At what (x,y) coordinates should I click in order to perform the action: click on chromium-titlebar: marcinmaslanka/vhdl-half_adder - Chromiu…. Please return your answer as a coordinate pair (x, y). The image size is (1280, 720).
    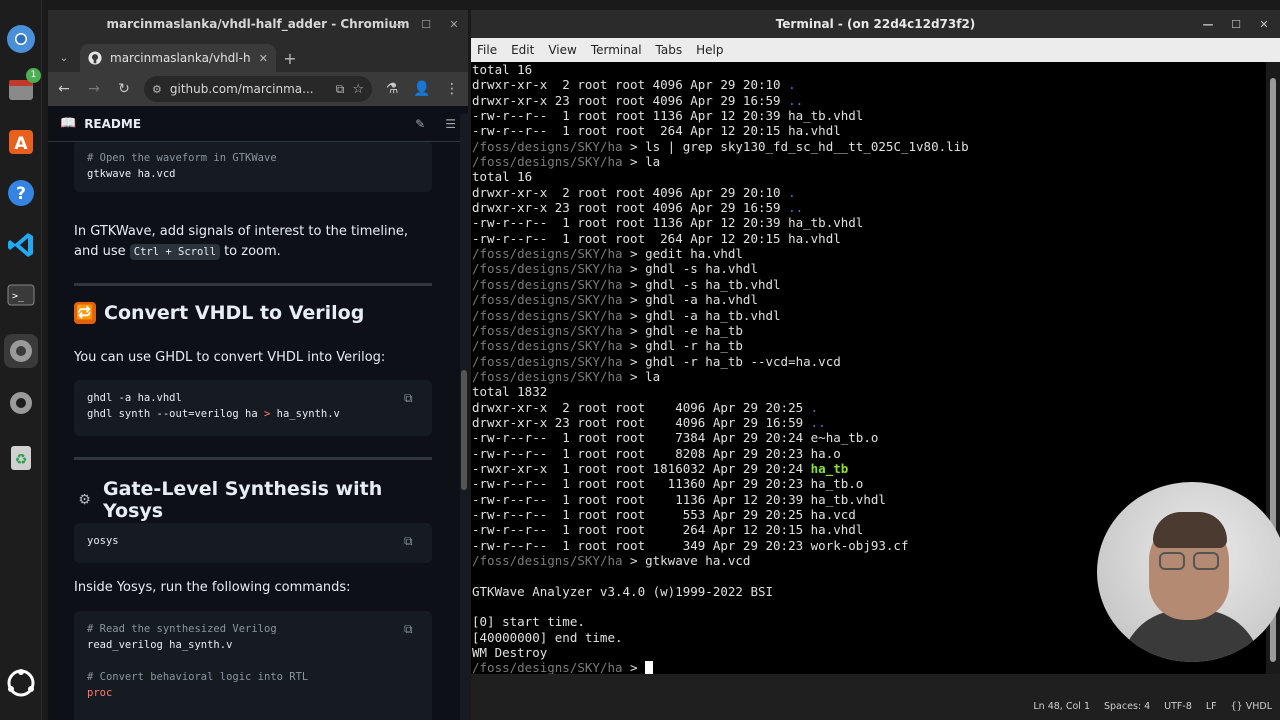
    Looking at the image, I should click on (258, 24).